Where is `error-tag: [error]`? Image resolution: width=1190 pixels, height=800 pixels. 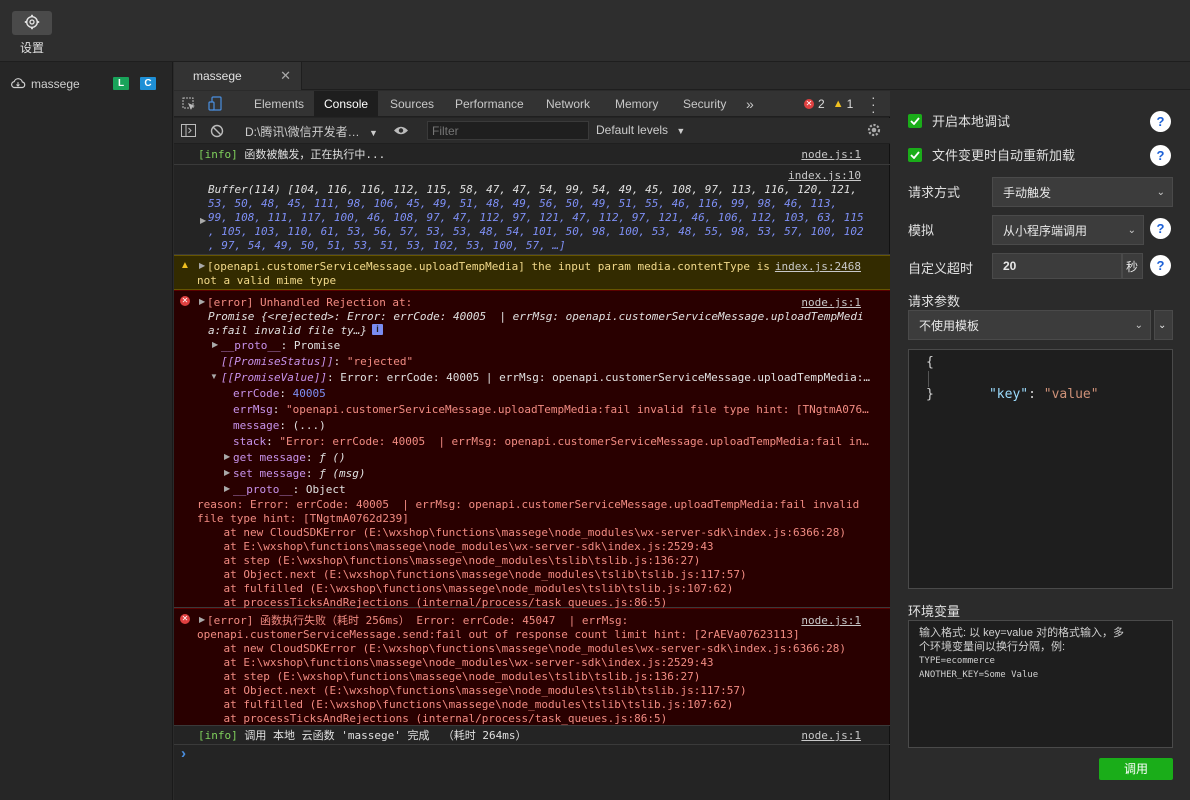
error-tag: [error] is located at coordinates (230, 302).